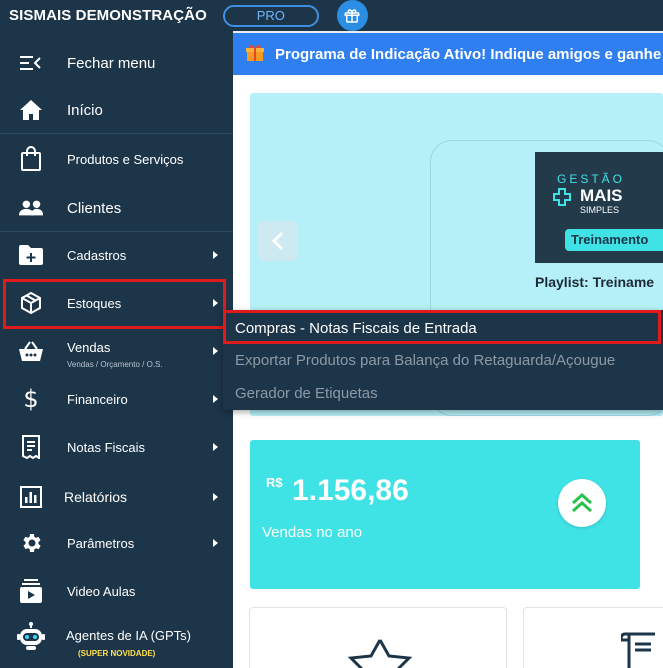 The image size is (663, 668). What do you see at coordinates (31, 591) in the screenshot?
I see `video-library-icon` at bounding box center [31, 591].